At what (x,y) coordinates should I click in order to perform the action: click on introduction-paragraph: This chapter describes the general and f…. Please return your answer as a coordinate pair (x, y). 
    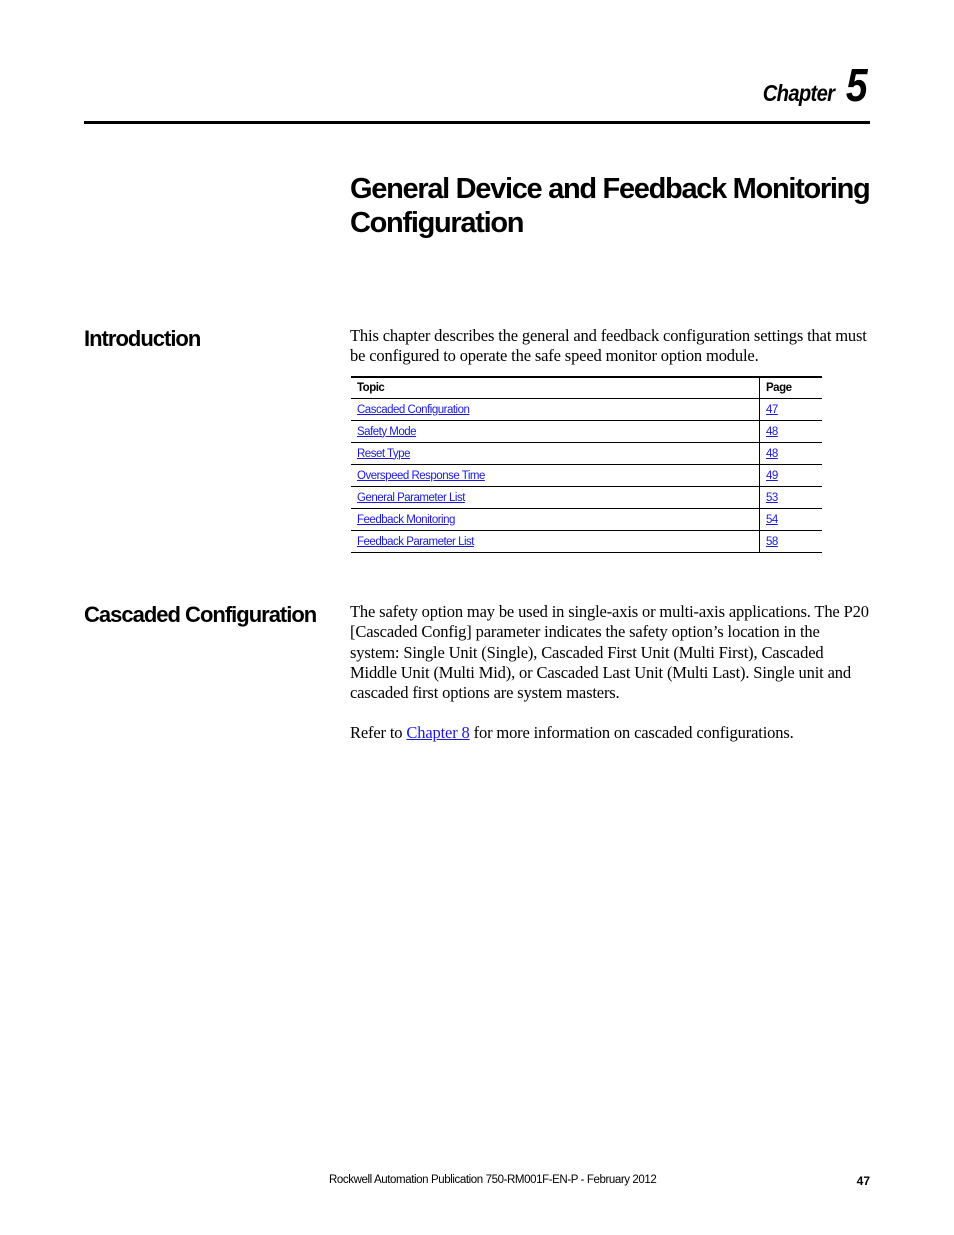
    Looking at the image, I should click on (608, 346).